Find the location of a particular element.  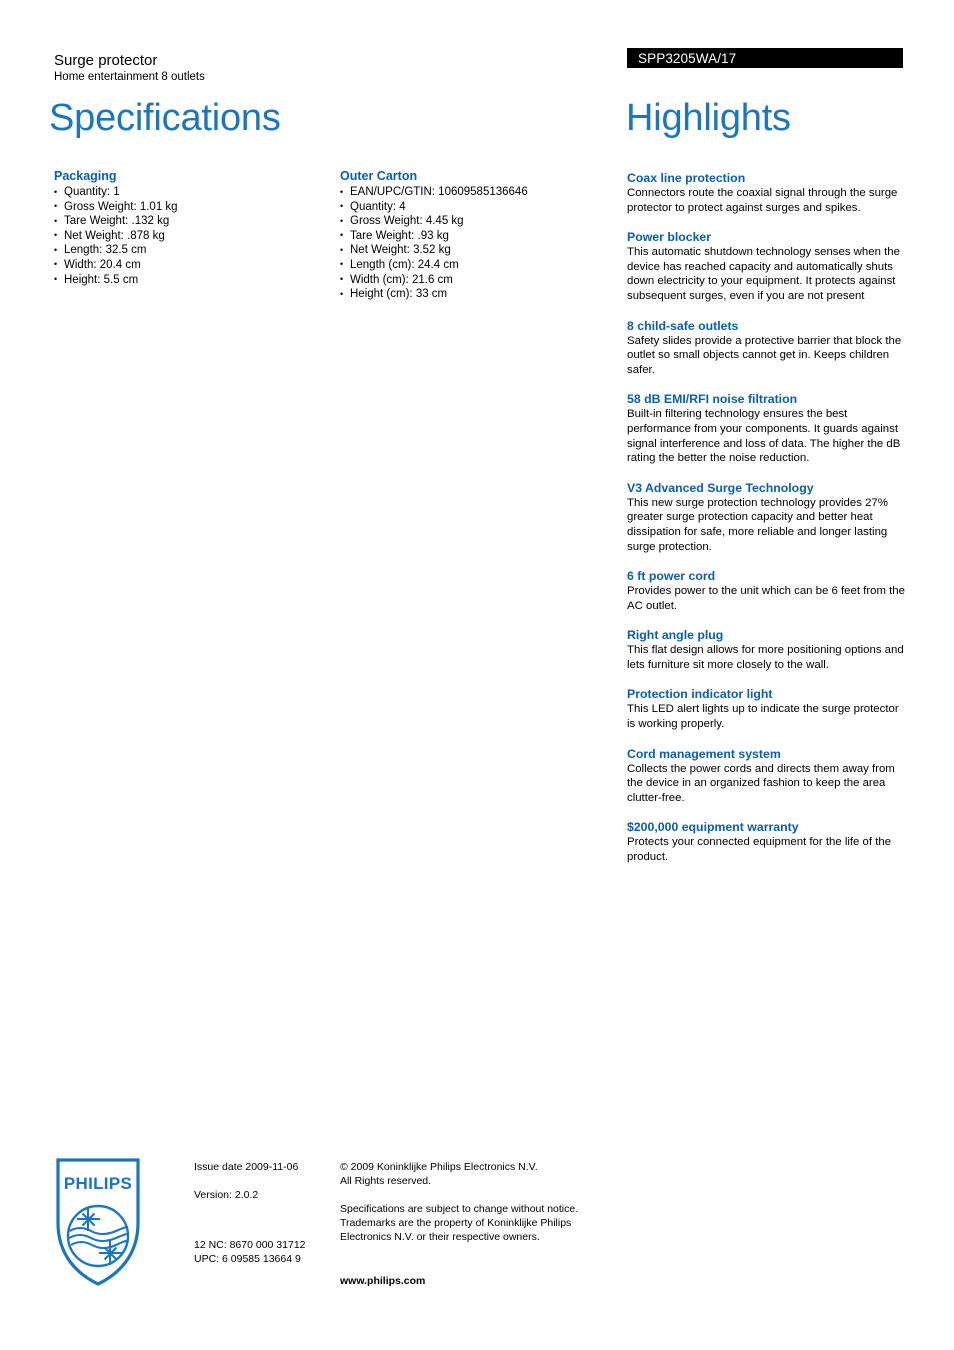

spec-section-heading: Packaging is located at coordinates (85, 176).